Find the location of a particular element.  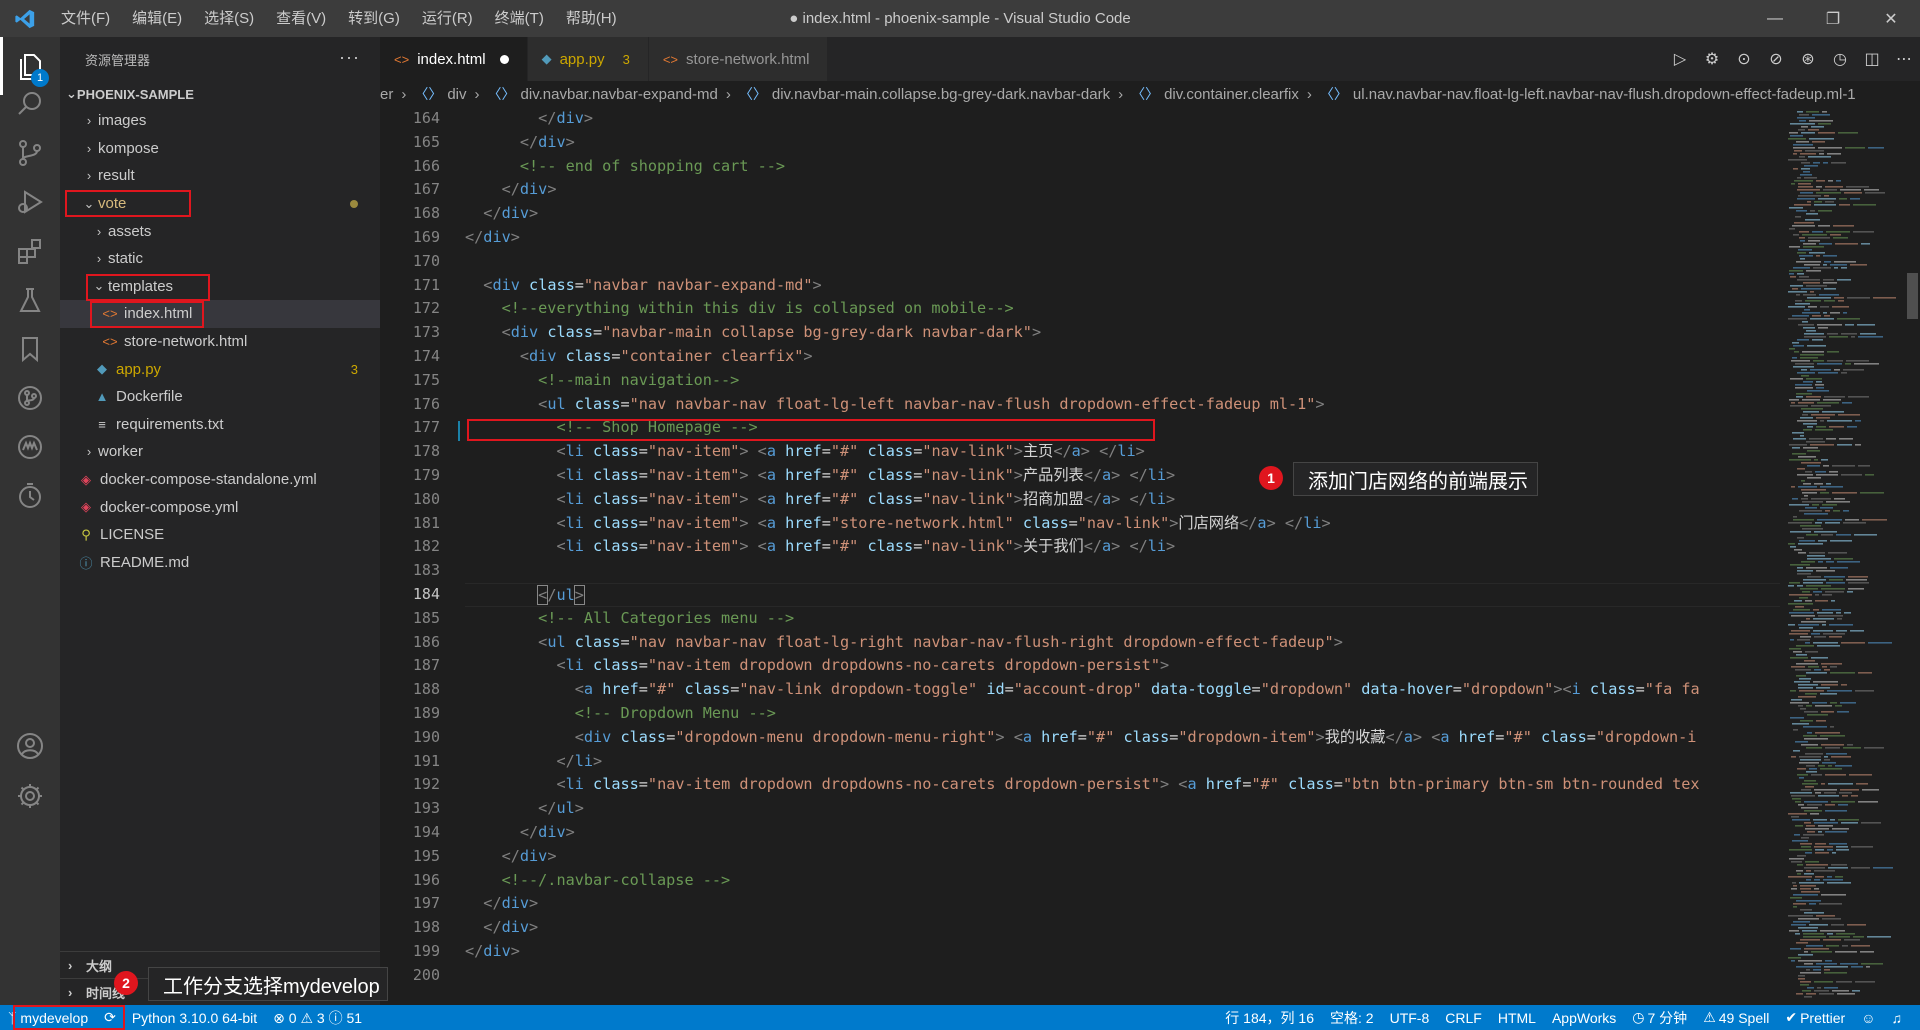

menu-go: 转到(G) is located at coordinates (374, 18).